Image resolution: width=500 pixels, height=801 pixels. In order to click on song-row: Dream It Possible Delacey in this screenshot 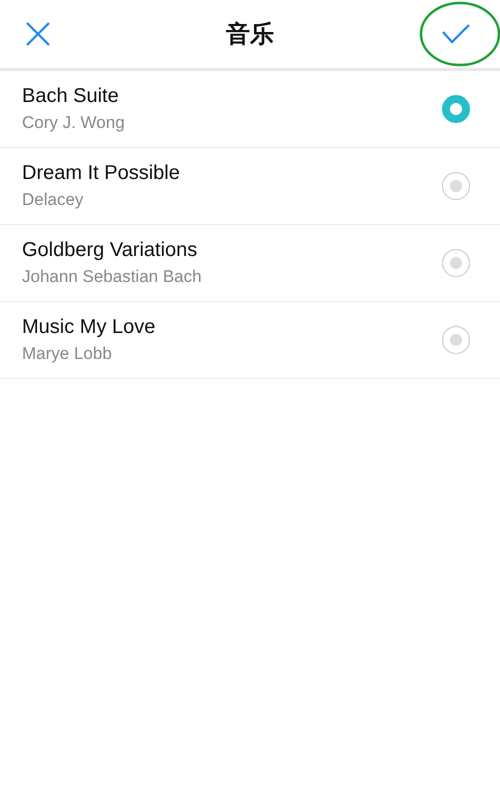, I will do `click(250, 186)`.